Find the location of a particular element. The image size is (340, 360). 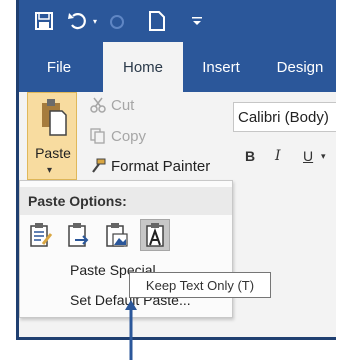

copy-icon is located at coordinates (98, 136).